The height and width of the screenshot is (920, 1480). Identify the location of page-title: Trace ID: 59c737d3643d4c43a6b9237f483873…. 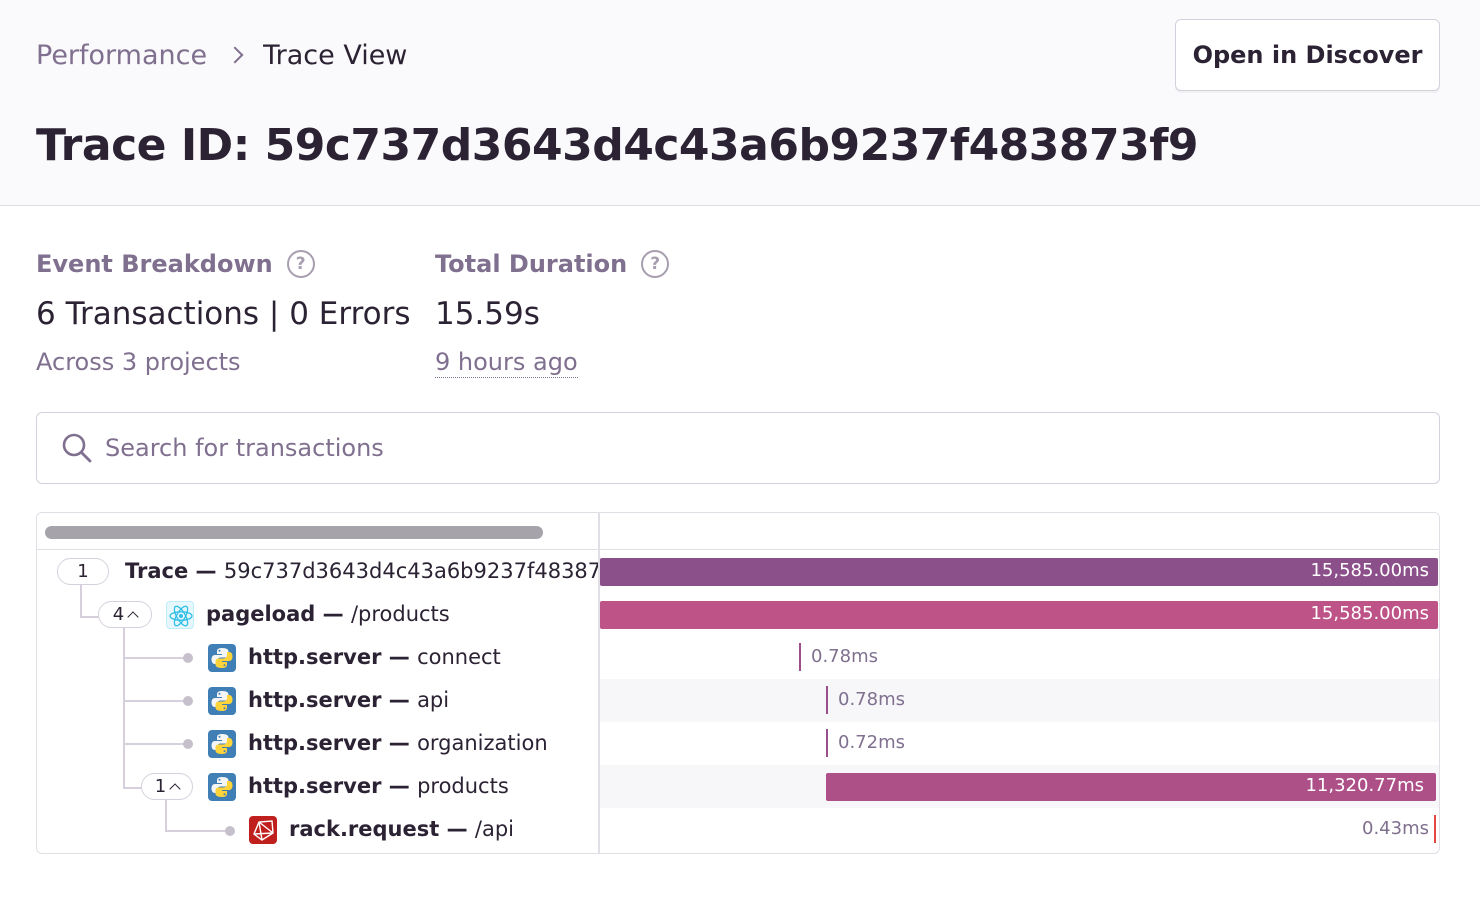
(617, 145).